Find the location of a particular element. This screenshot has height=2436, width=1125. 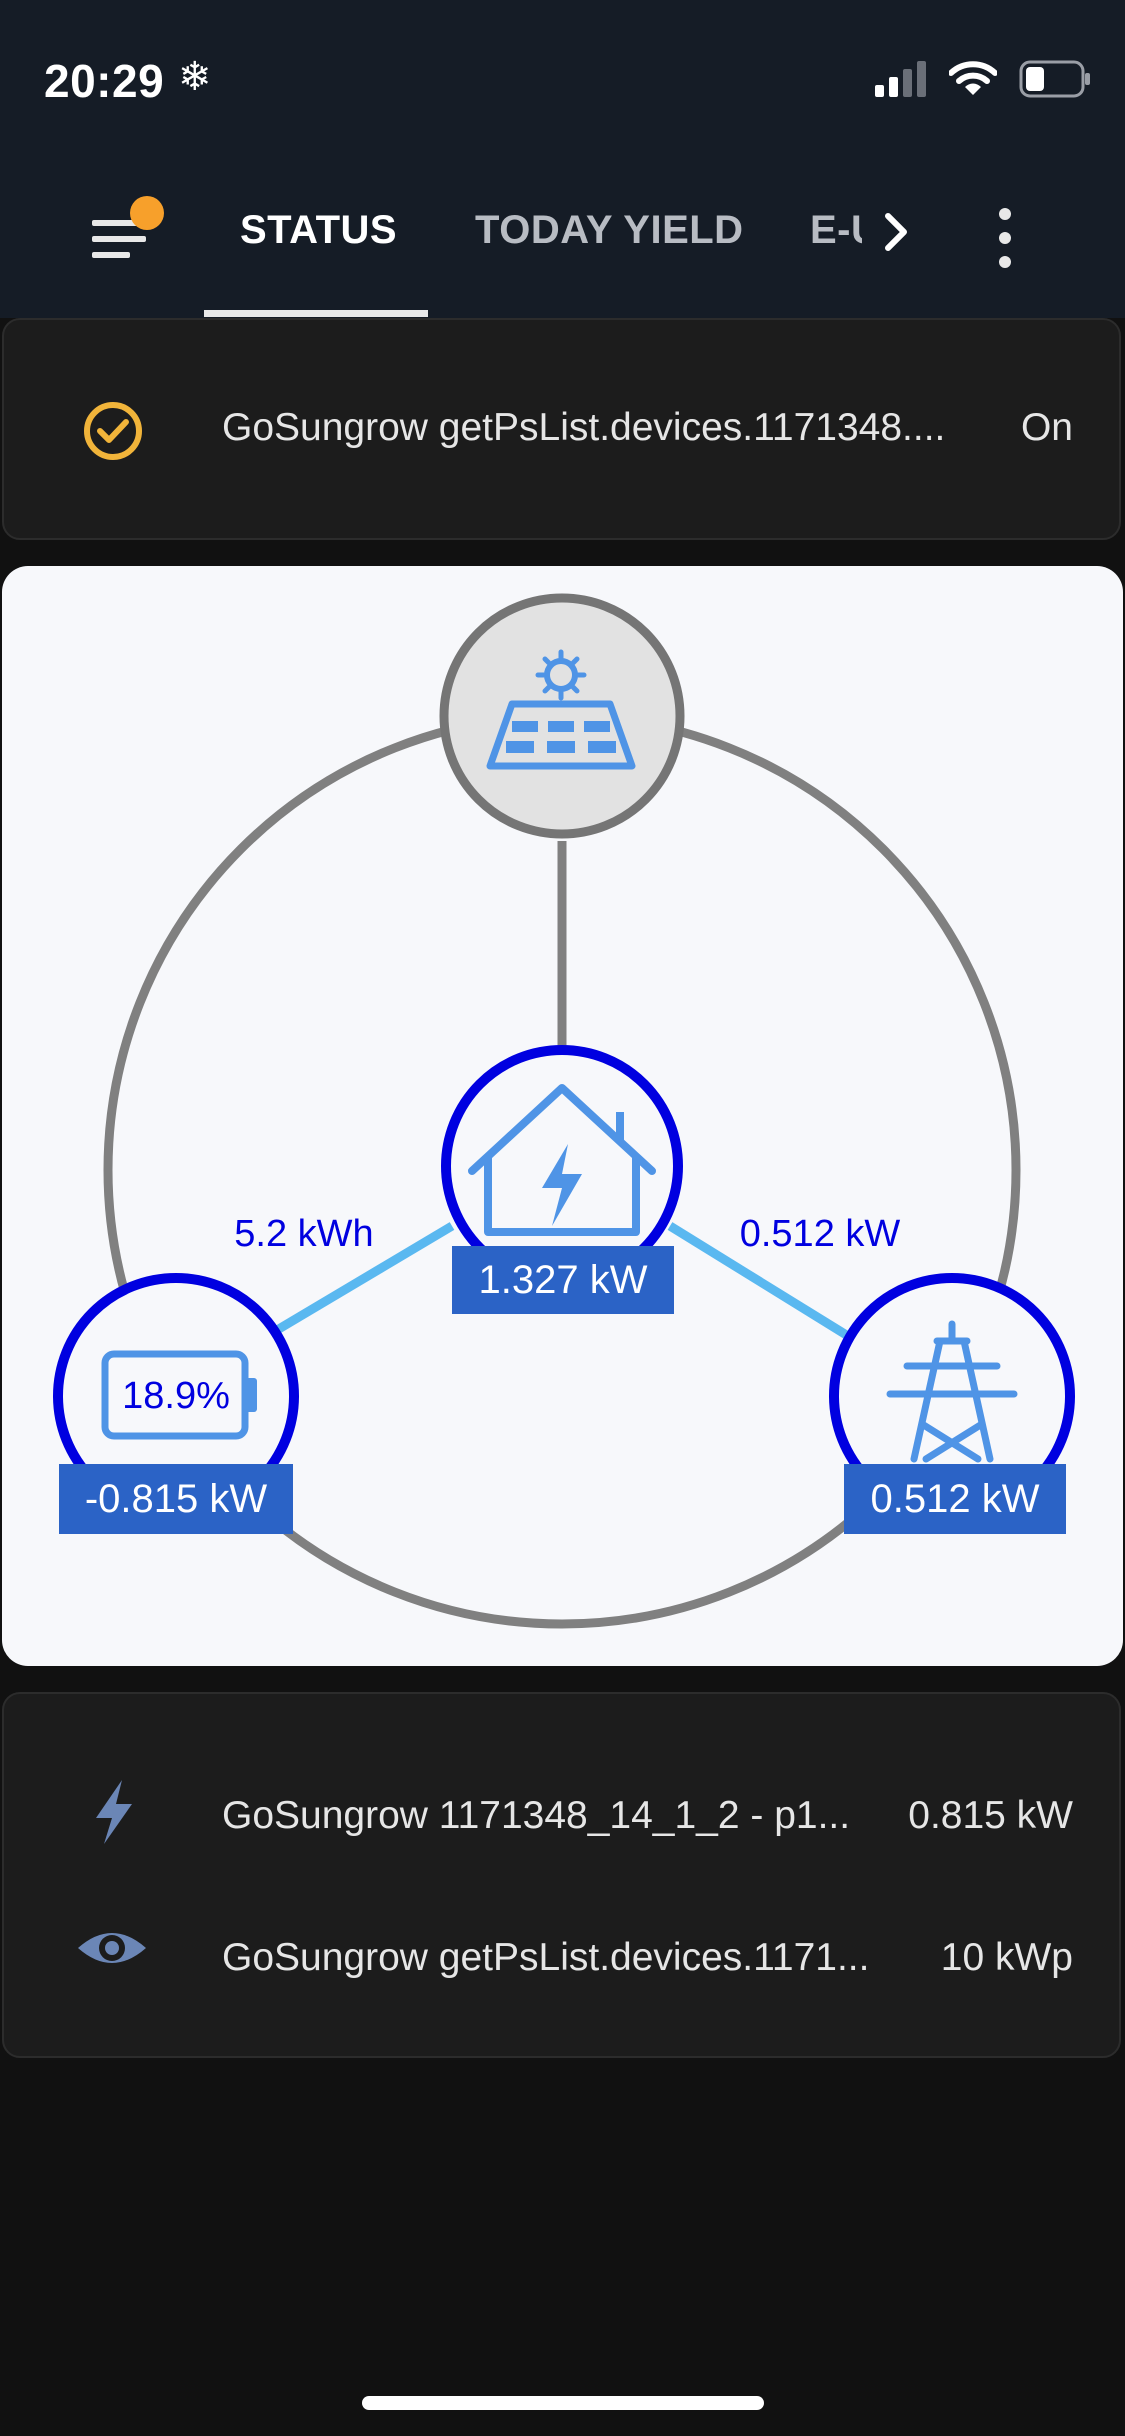

tab-e-u: E-U is located at coordinates (836, 230).